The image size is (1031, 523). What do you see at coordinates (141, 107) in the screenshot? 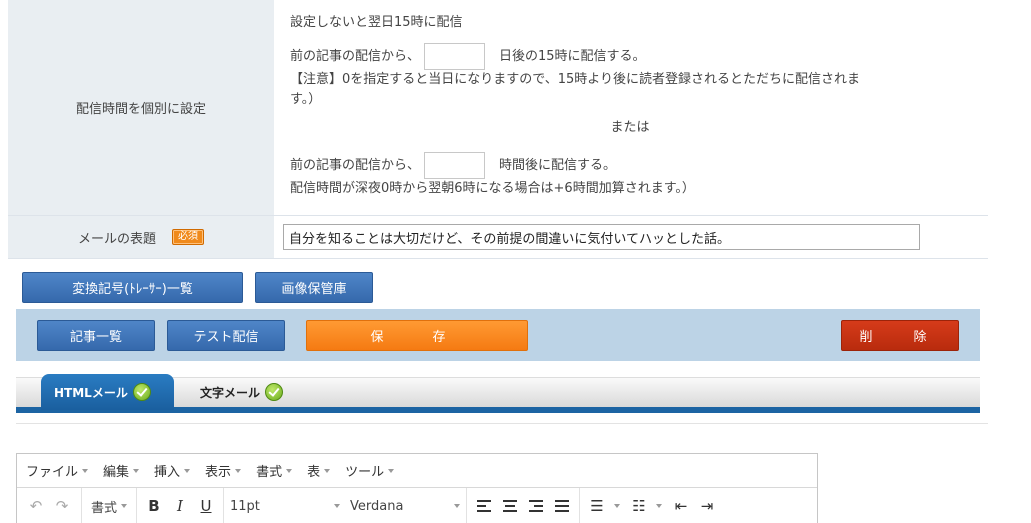
I see `timing-label: 配信時間を個別に設定` at bounding box center [141, 107].